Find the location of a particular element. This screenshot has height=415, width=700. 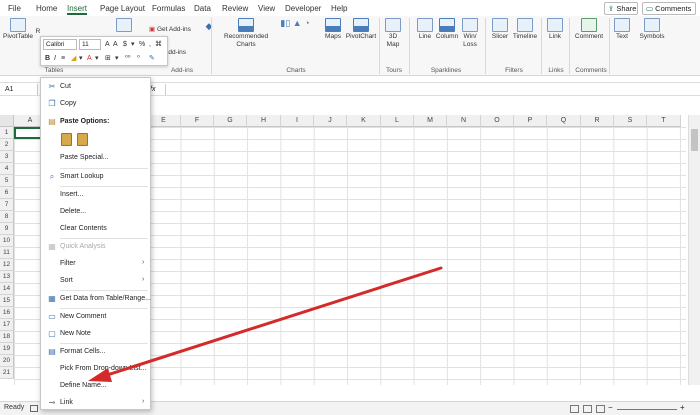

row-header: 10 is located at coordinates (7, 241).